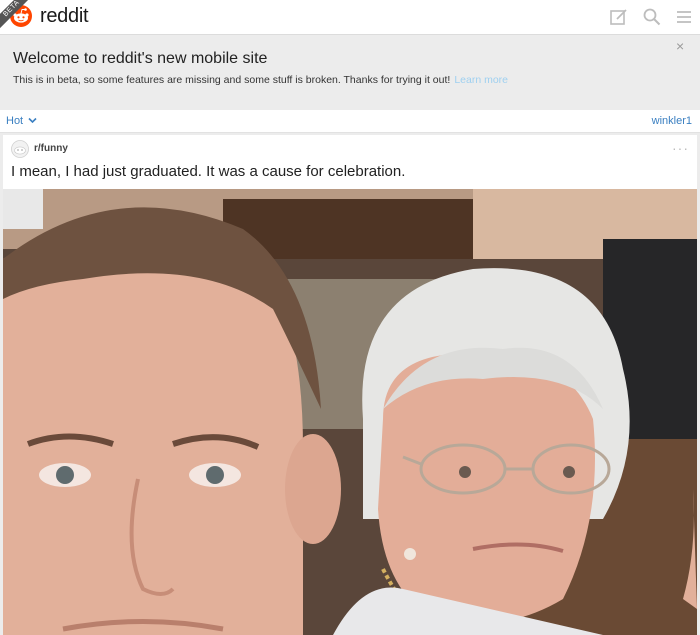 The height and width of the screenshot is (635, 700). Describe the element at coordinates (652, 17) in the screenshot. I see `search-icon` at that location.